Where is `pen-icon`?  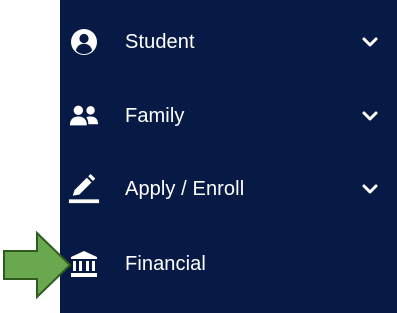 pen-icon is located at coordinates (84, 189).